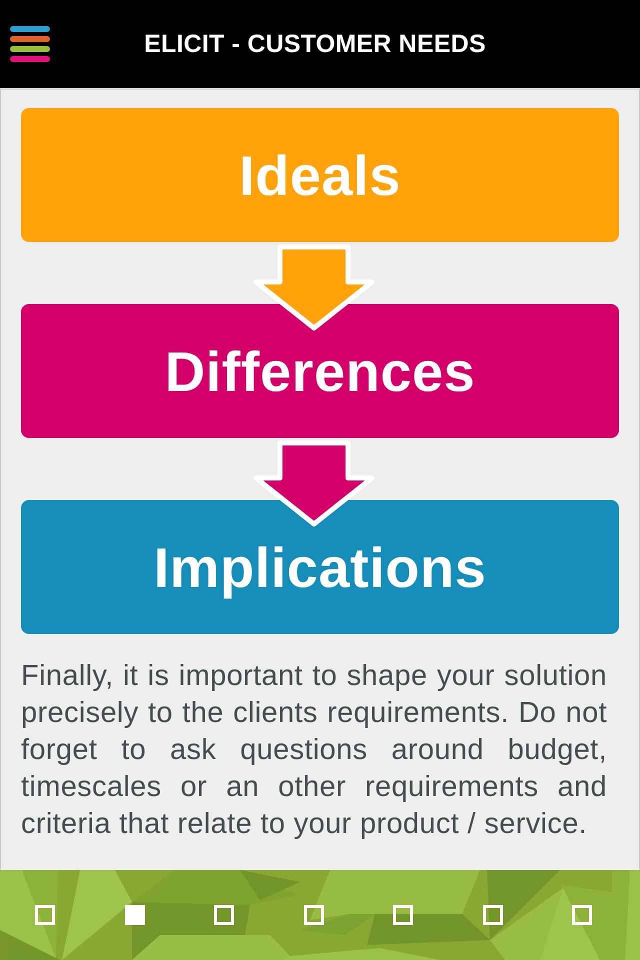 The height and width of the screenshot is (960, 640). What do you see at coordinates (315, 44) in the screenshot?
I see `page-title: ELICIT - CUSTOMER NEEDS` at bounding box center [315, 44].